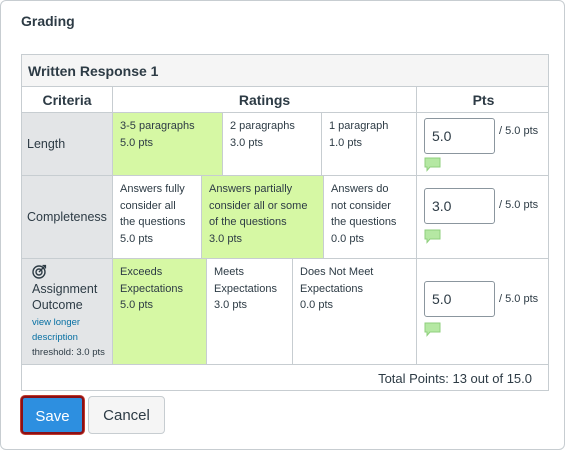  What do you see at coordinates (361, 205) in the screenshot?
I see `rating-description: not consider` at bounding box center [361, 205].